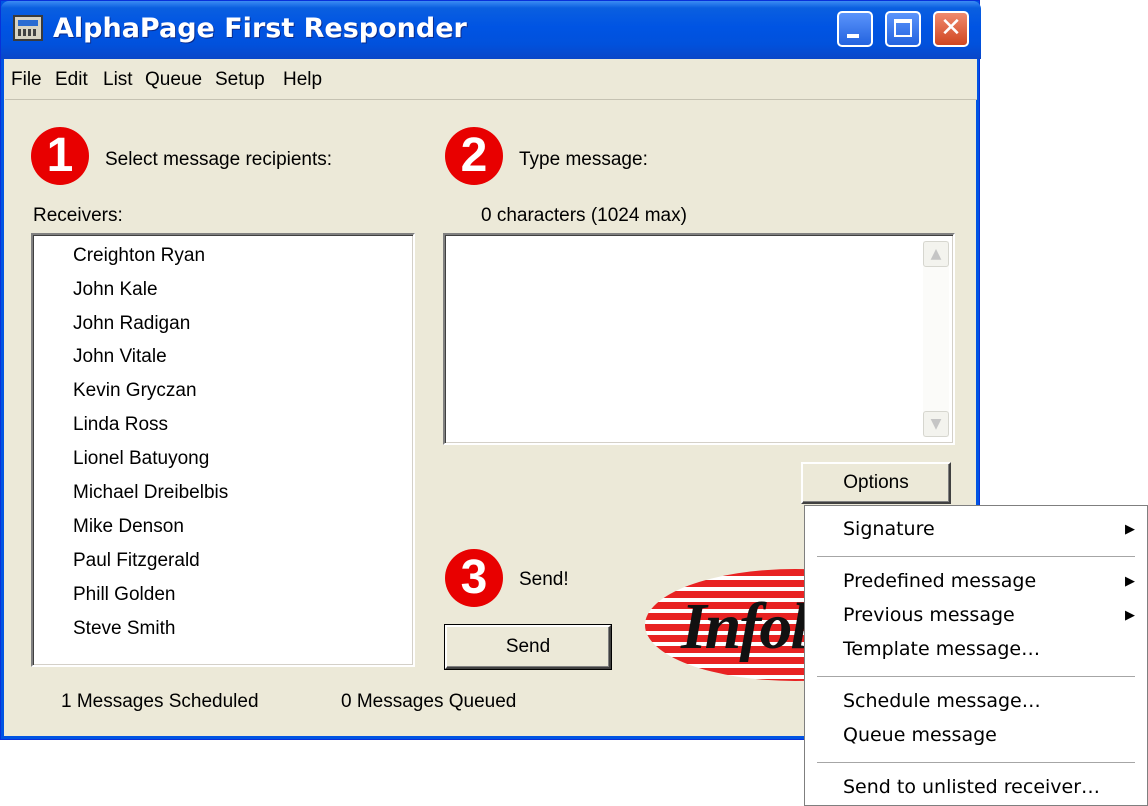  Describe the element at coordinates (131, 324) in the screenshot. I see `list-item: John Radigan` at that location.